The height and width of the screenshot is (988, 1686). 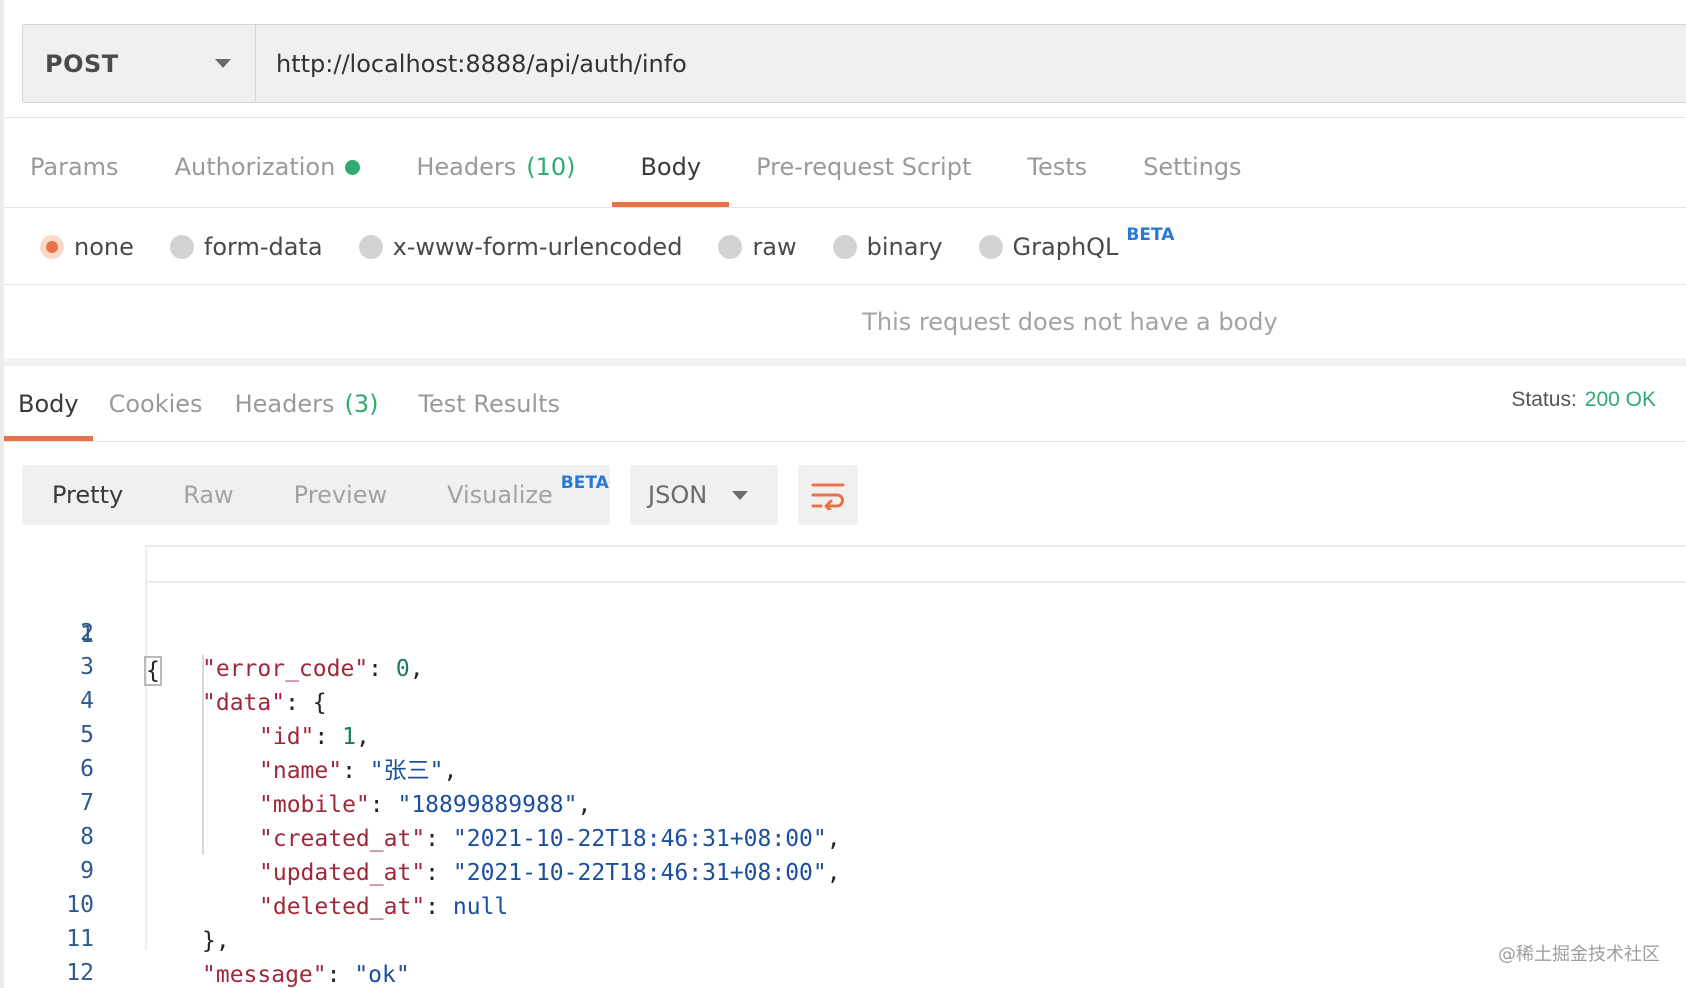 What do you see at coordinates (353, 167) in the screenshot?
I see `status-dot-icon` at bounding box center [353, 167].